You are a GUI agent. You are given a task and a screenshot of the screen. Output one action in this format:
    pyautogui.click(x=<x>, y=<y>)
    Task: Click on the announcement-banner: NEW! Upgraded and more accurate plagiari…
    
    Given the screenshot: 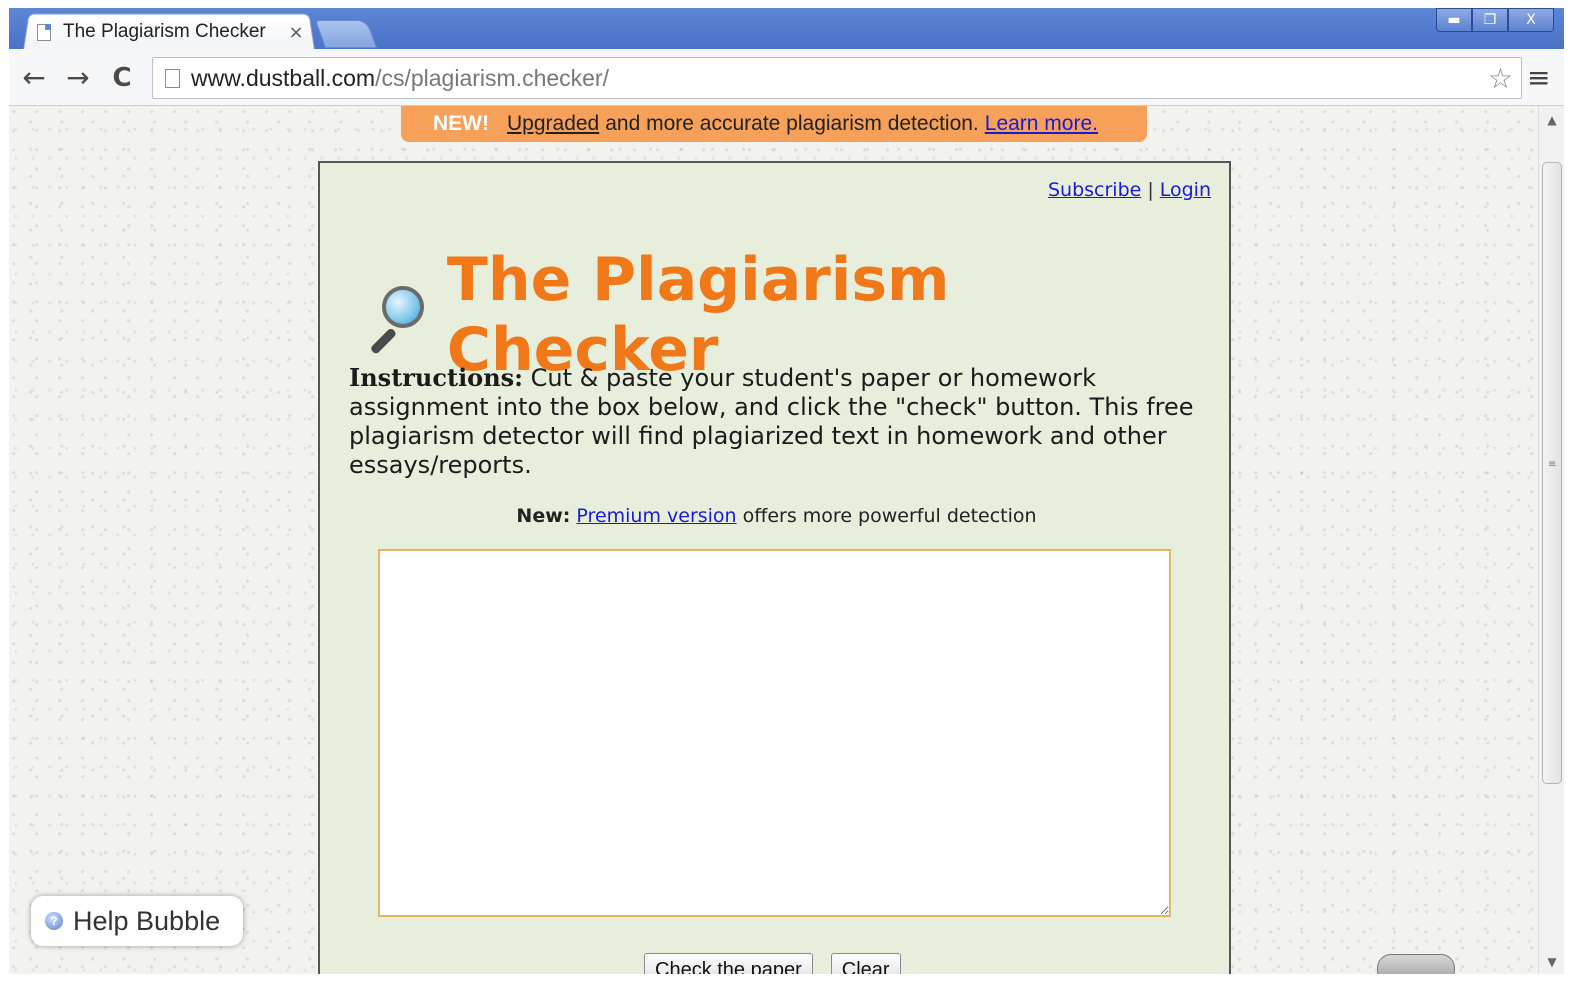 What is the action you would take?
    pyautogui.click(x=774, y=124)
    